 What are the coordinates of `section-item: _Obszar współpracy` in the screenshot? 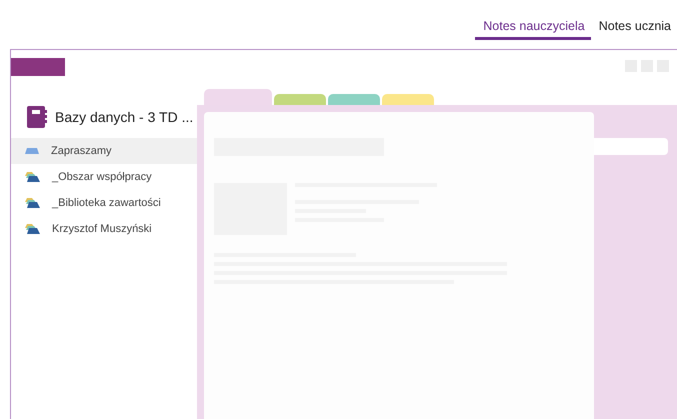 It's located at (104, 177).